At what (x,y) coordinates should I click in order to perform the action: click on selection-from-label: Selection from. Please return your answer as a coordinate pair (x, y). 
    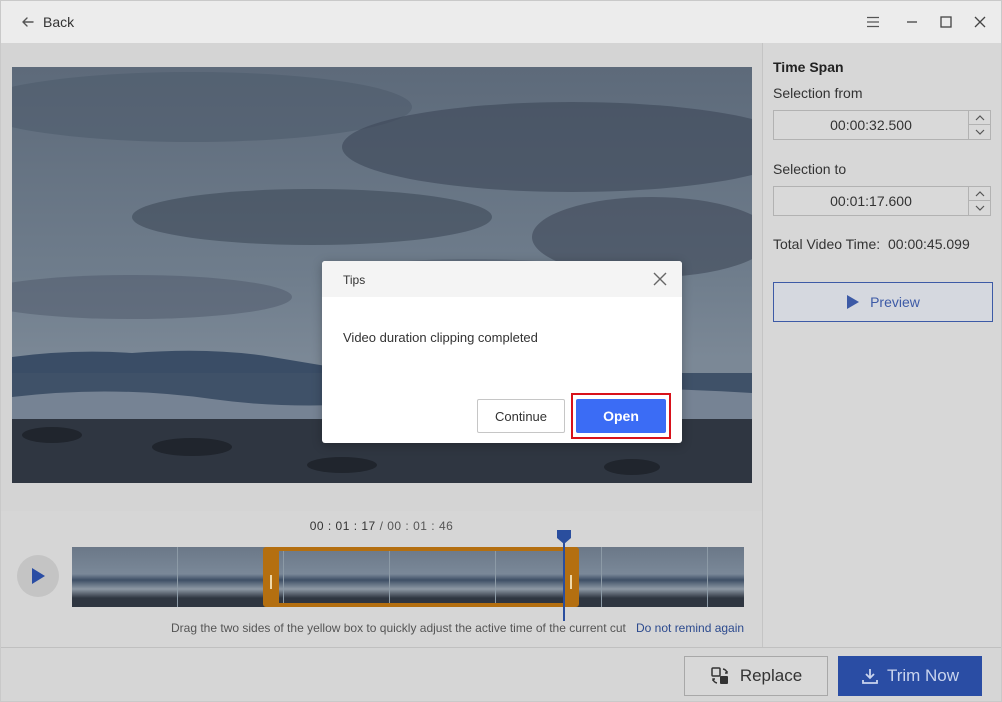
    Looking at the image, I should click on (818, 93).